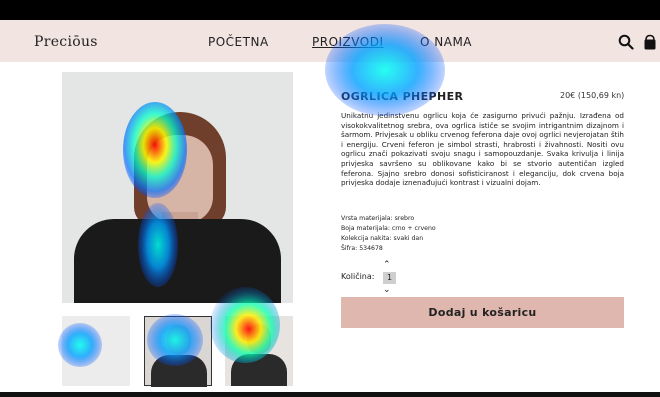 This screenshot has height=397, width=660. Describe the element at coordinates (387, 290) in the screenshot. I see `chevron-down-icon: ⌄` at that location.